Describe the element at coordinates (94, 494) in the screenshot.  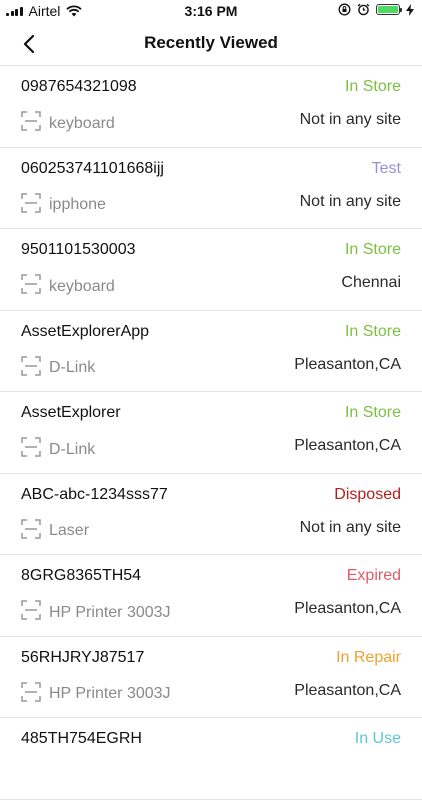
I see `asset-id: ABC-abc-1234sss77` at that location.